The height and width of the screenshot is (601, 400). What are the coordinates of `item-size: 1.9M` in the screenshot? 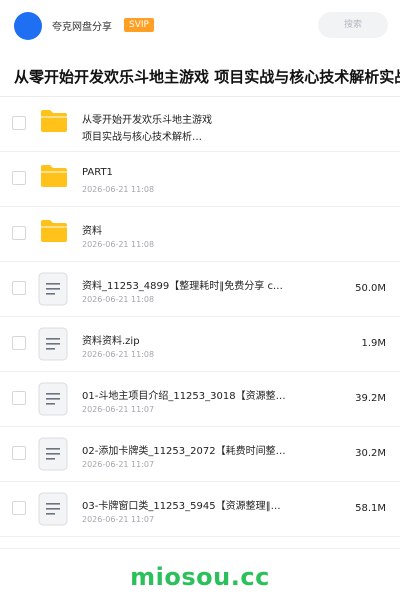 It's located at (373, 343).